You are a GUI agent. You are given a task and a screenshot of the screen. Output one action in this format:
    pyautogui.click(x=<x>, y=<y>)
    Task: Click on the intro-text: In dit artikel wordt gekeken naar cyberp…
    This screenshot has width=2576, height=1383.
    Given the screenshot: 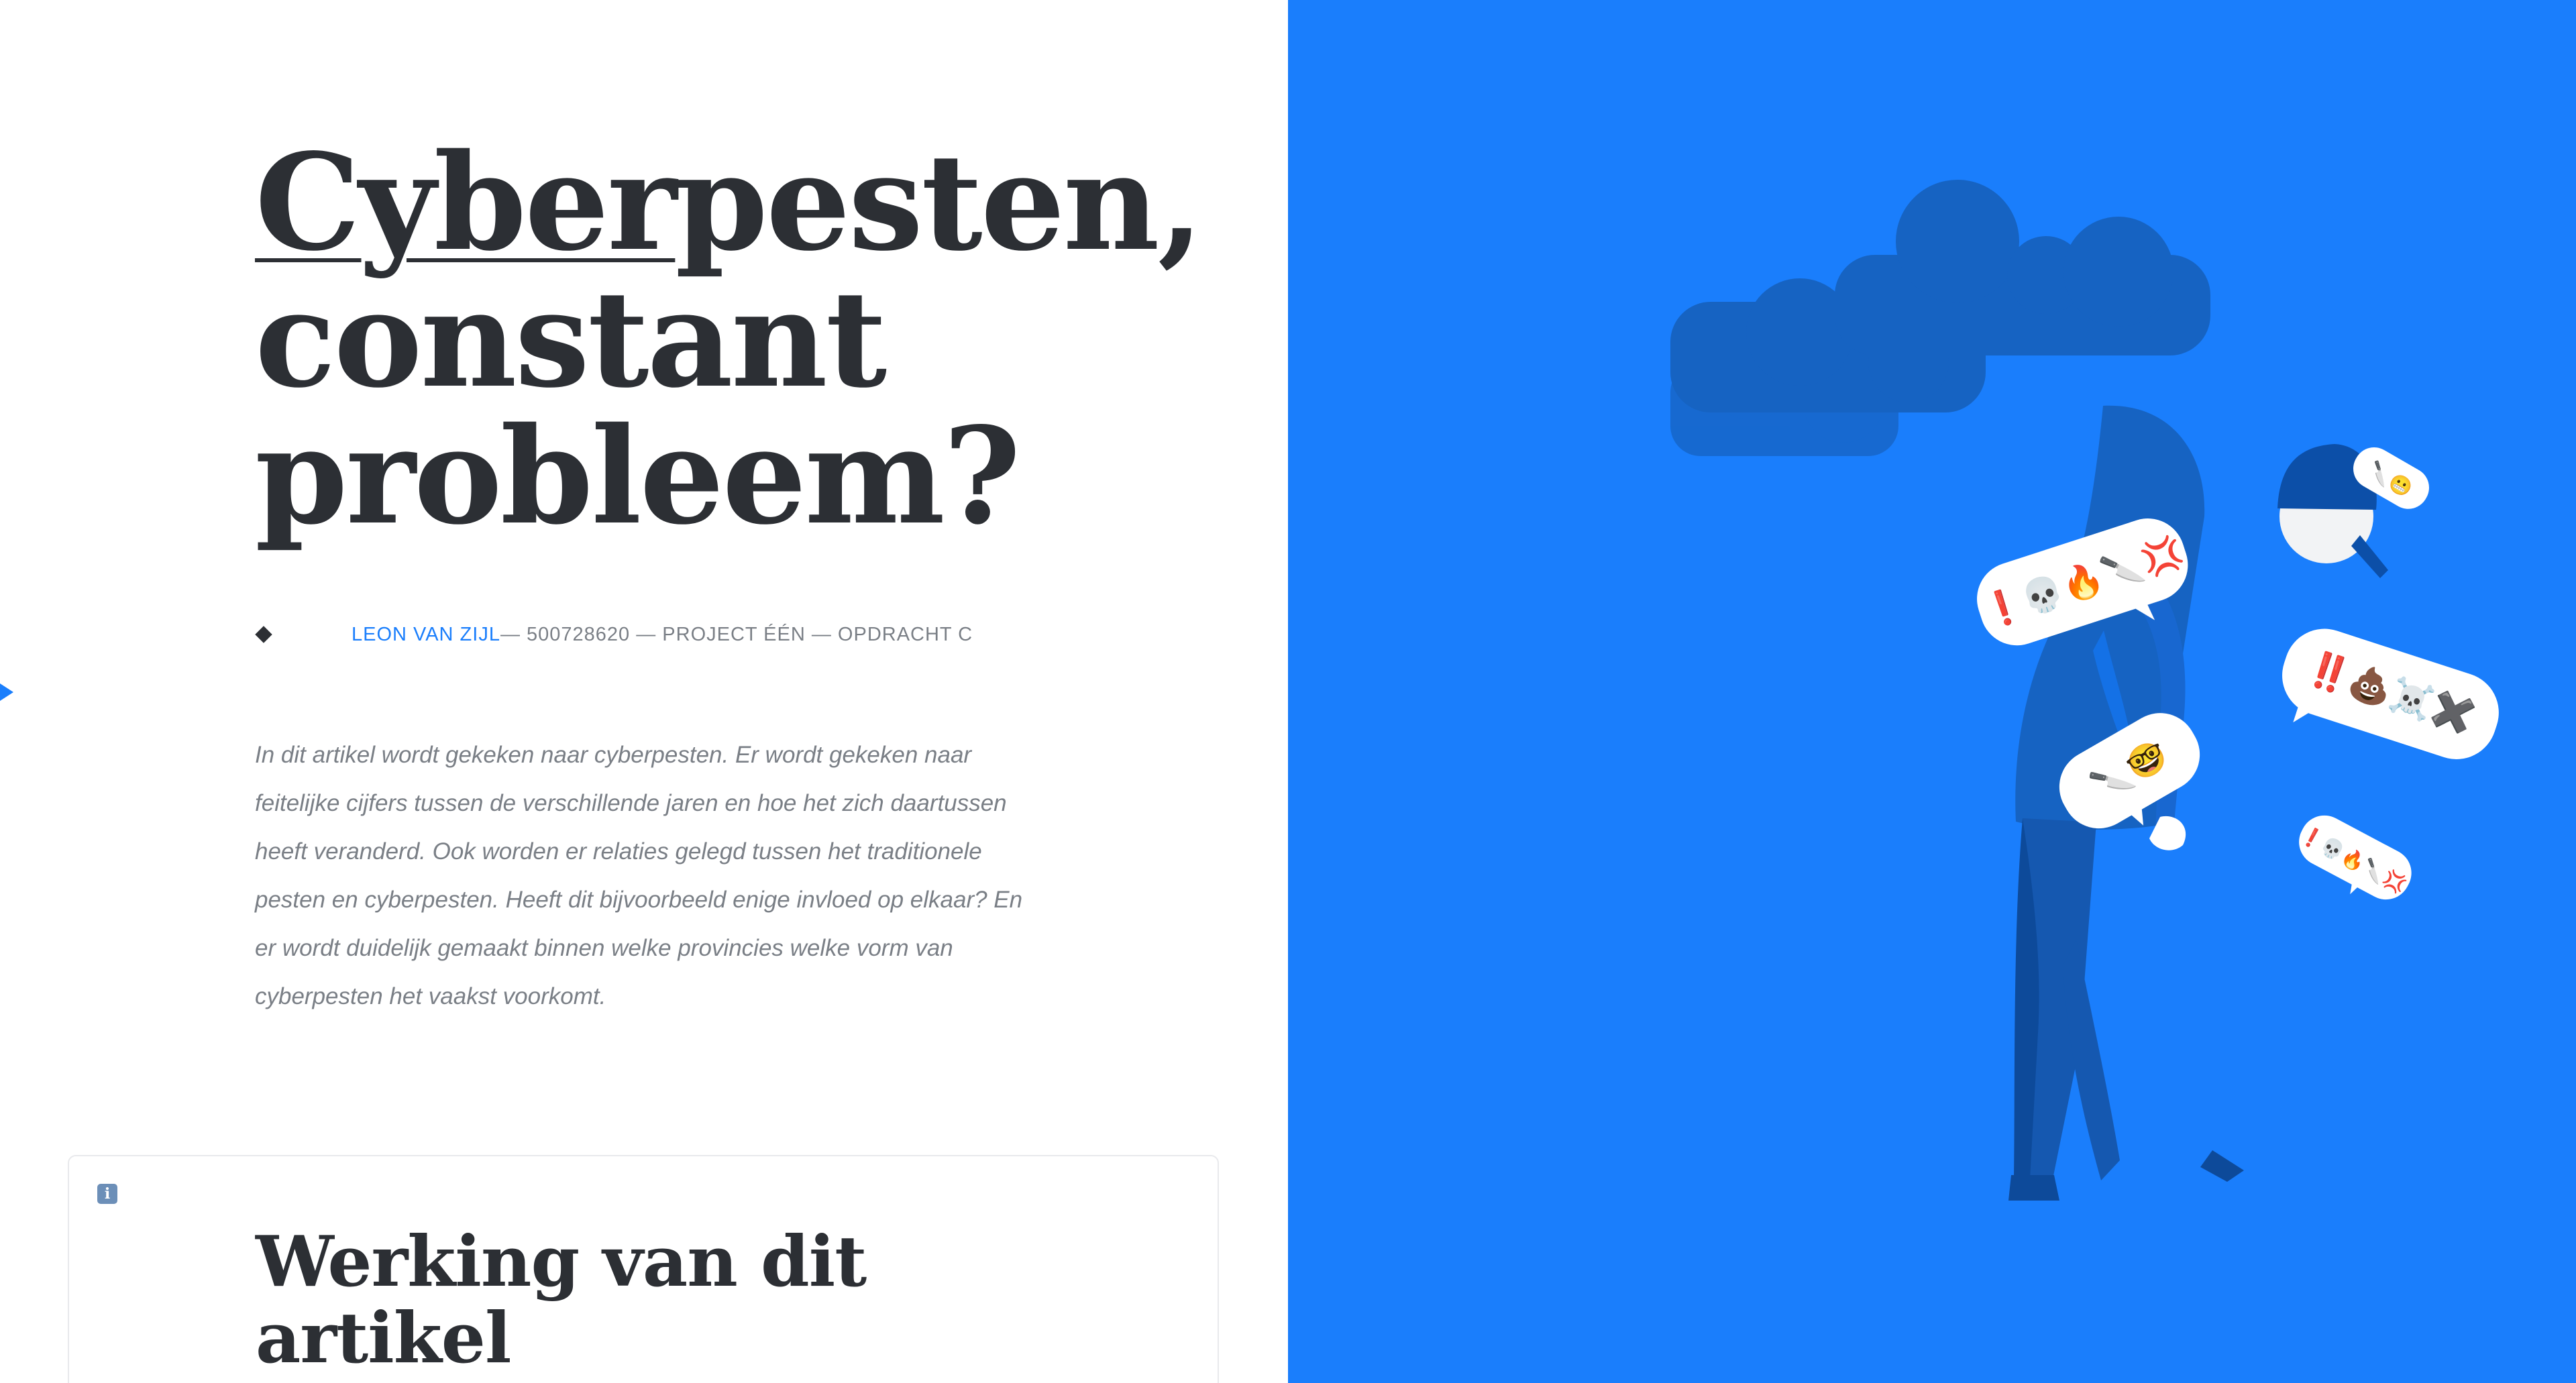 What is the action you would take?
    pyautogui.click(x=639, y=875)
    